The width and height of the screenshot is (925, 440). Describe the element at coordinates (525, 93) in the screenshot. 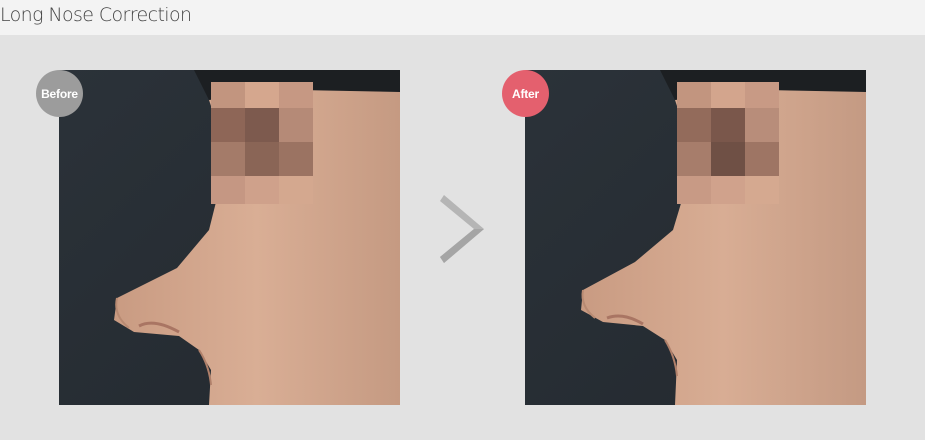

I see `after-badge: After` at that location.